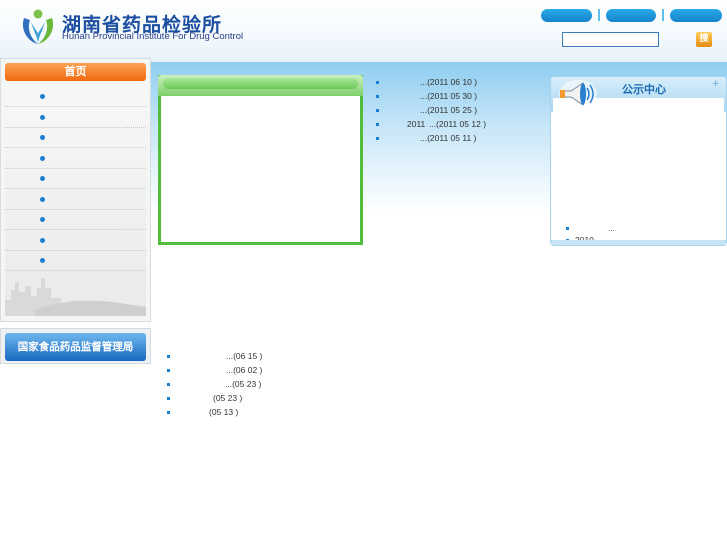 The height and width of the screenshot is (545, 727). I want to click on institute-logo-icon, so click(38, 26).